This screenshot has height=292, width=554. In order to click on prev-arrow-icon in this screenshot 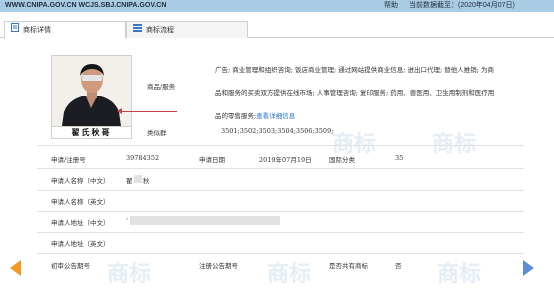, I will do `click(15, 268)`.